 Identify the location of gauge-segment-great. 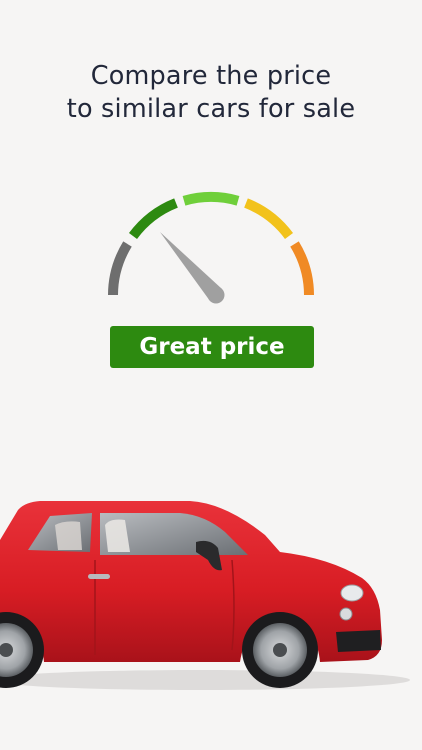
(153, 219).